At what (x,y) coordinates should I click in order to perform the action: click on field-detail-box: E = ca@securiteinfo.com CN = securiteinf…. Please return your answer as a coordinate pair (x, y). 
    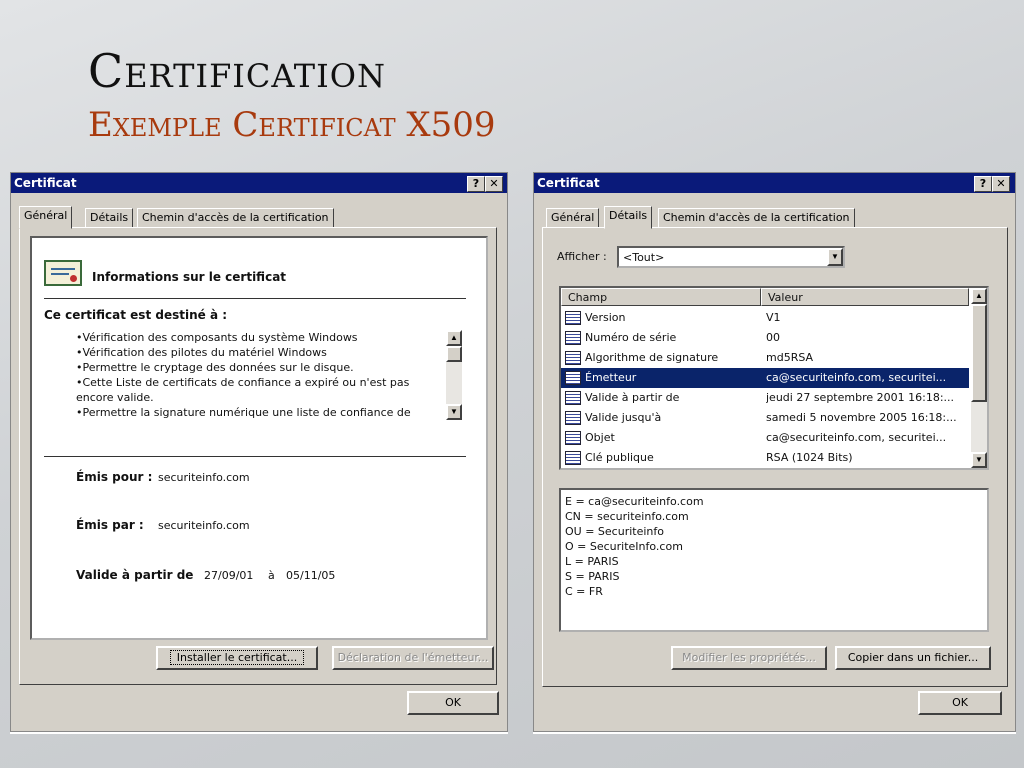
    Looking at the image, I should click on (774, 560).